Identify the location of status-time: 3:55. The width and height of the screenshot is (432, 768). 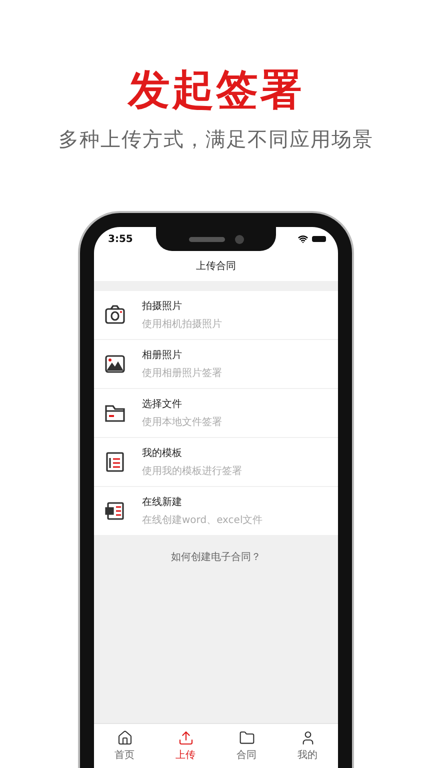
(120, 239).